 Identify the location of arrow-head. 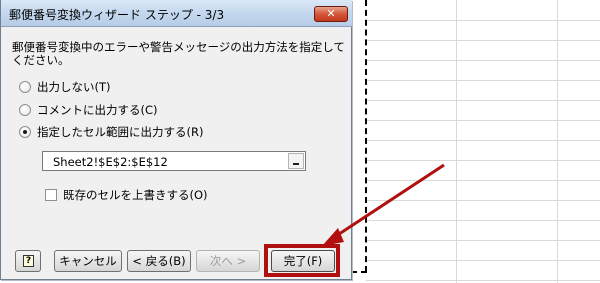
(333, 237).